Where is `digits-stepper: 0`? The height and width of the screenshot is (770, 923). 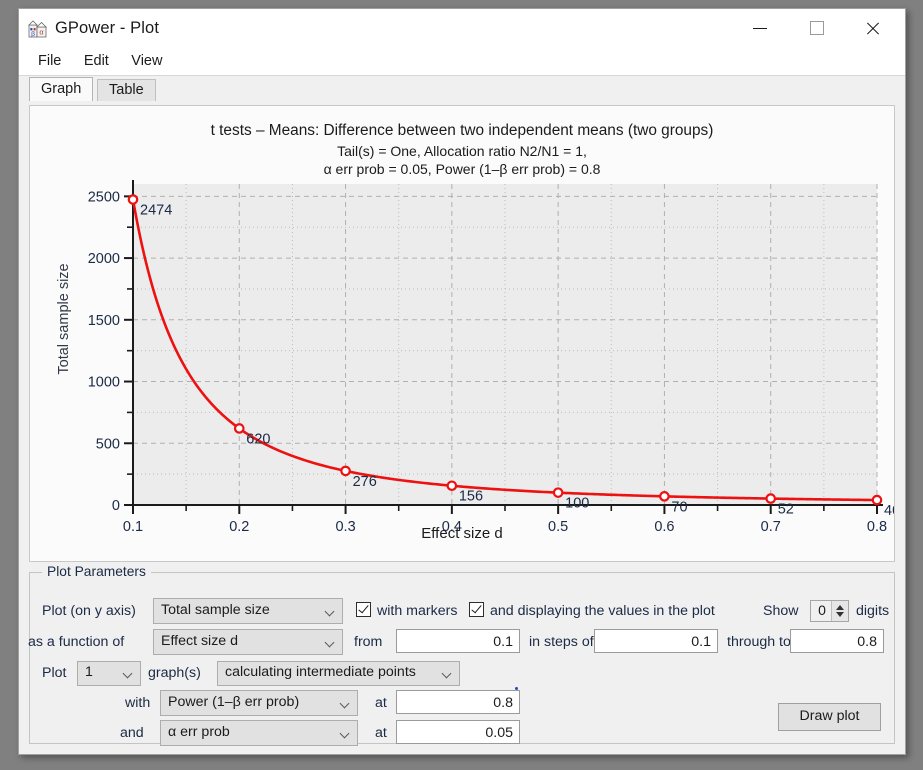
digits-stepper: 0 is located at coordinates (829, 611).